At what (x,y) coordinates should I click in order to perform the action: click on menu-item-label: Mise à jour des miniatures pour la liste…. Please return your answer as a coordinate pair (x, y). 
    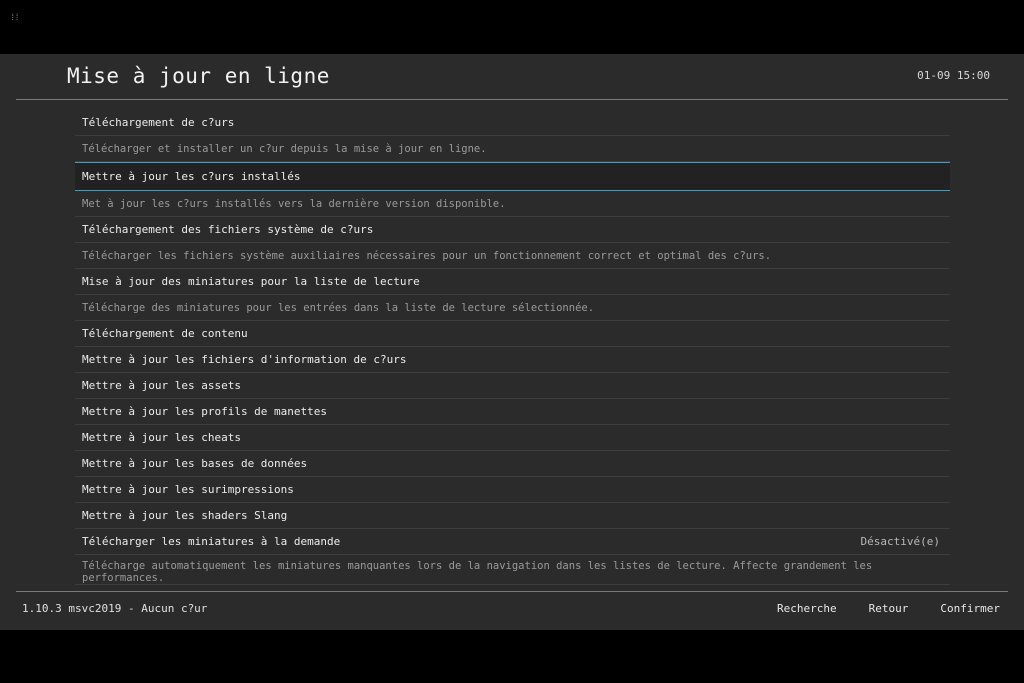
    Looking at the image, I should click on (251, 281).